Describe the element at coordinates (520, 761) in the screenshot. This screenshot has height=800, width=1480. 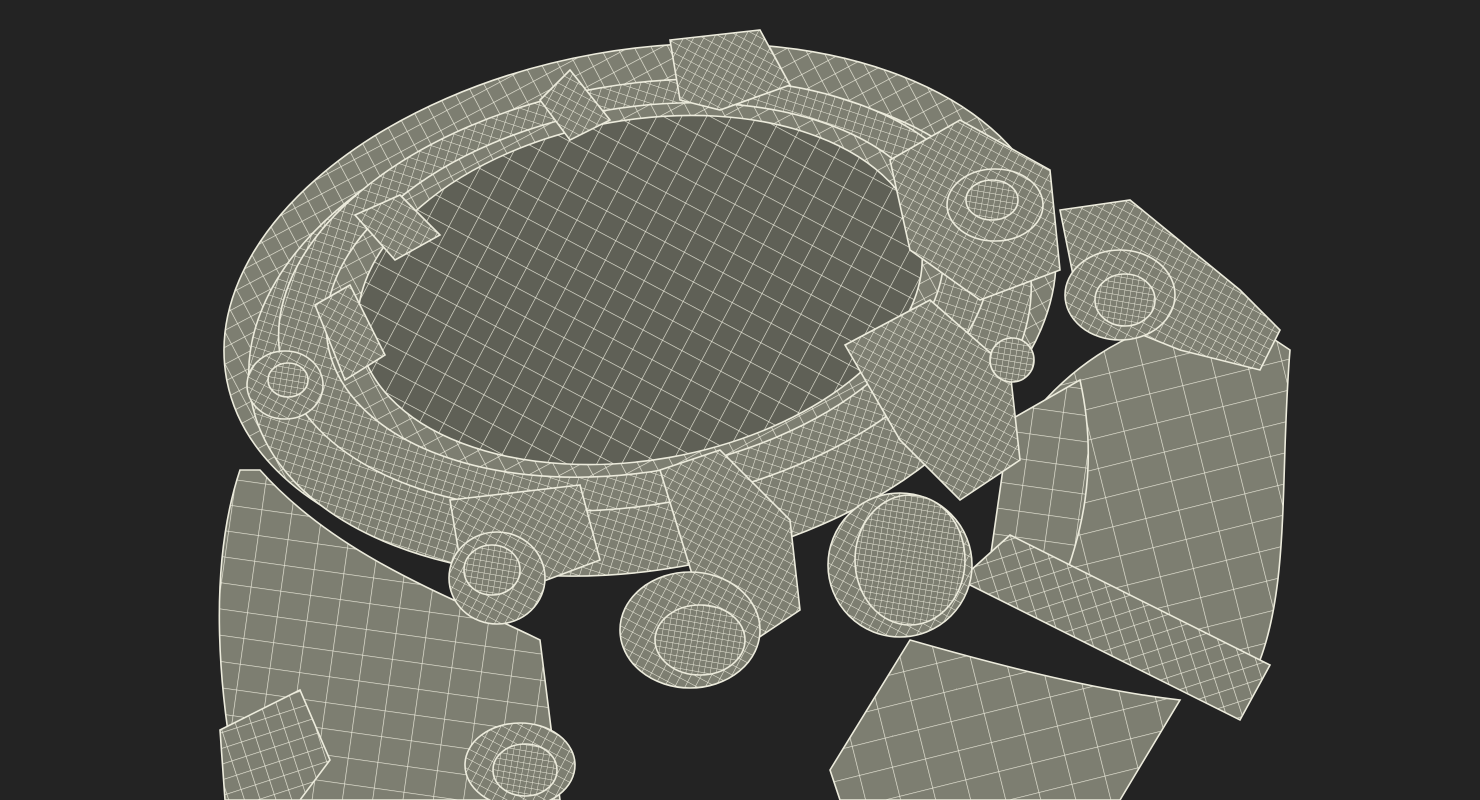
I see `button-lower-left` at that location.